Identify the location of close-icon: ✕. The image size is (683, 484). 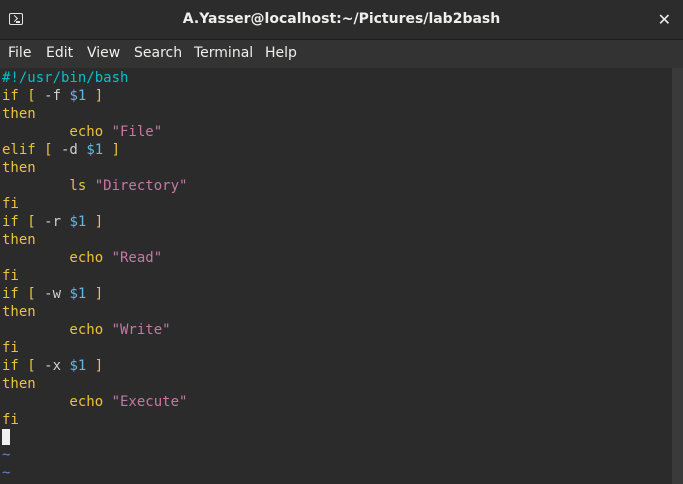
(664, 19).